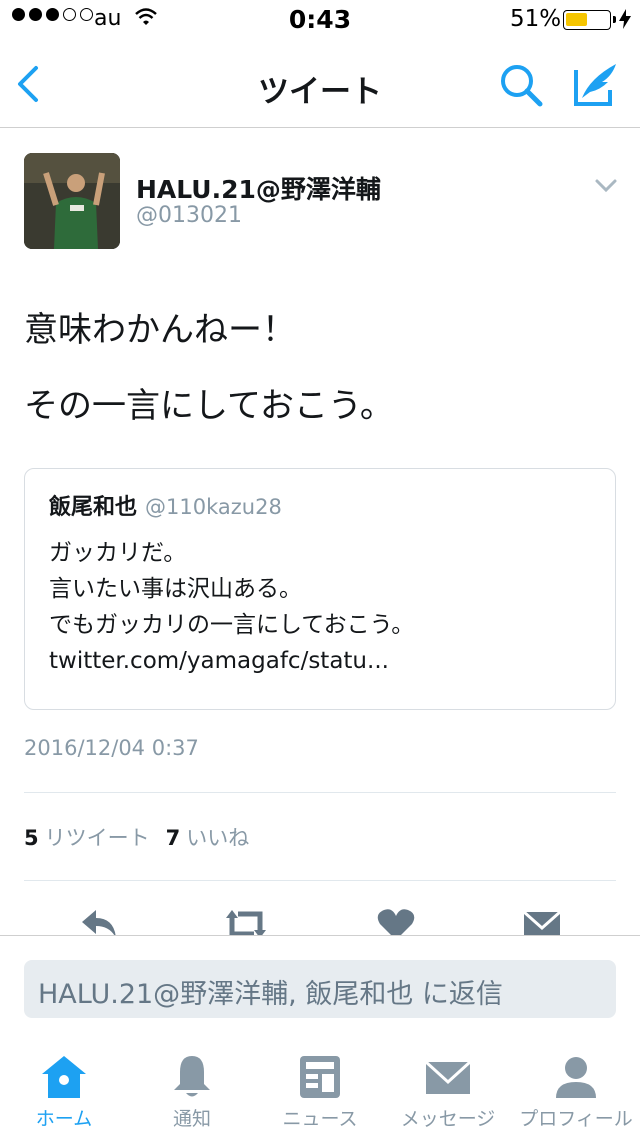 The height and width of the screenshot is (1136, 640). Describe the element at coordinates (448, 1077) in the screenshot. I see `envelope-icon` at that location.